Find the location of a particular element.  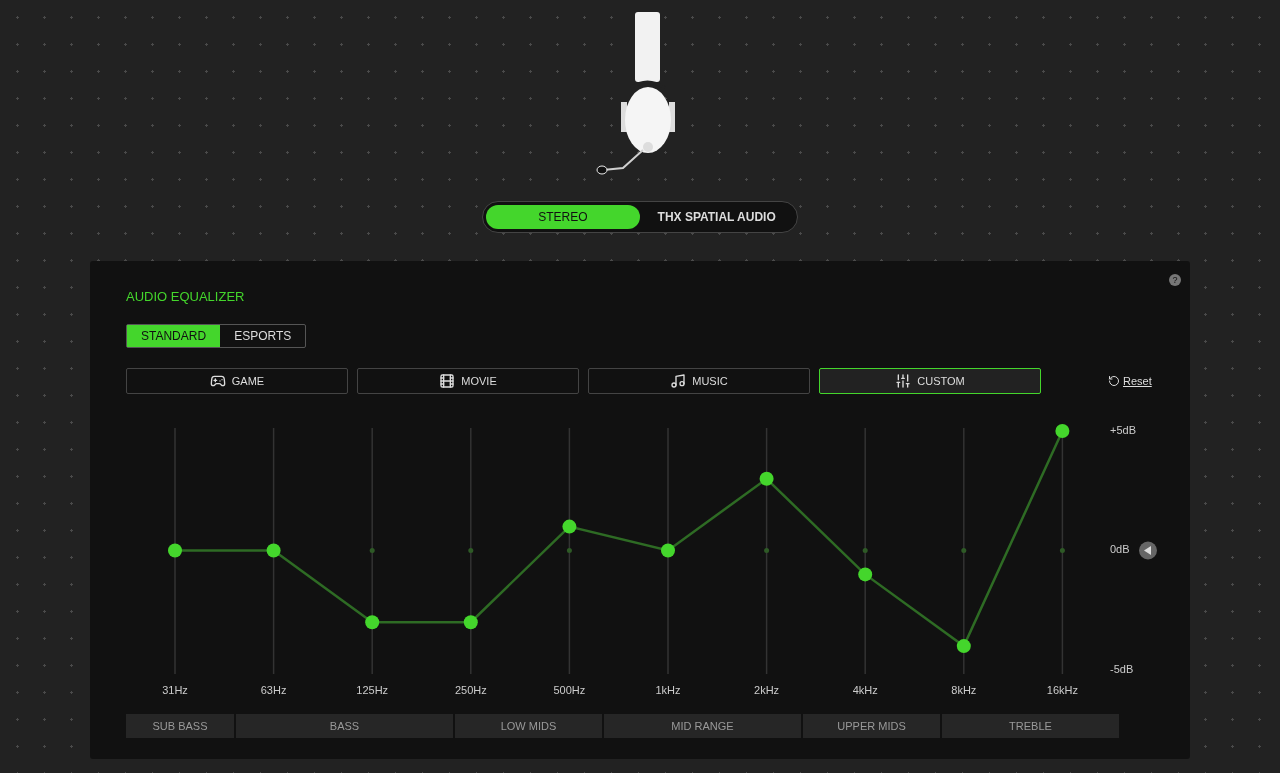

frequency-label: 500Hz is located at coordinates (569, 690).